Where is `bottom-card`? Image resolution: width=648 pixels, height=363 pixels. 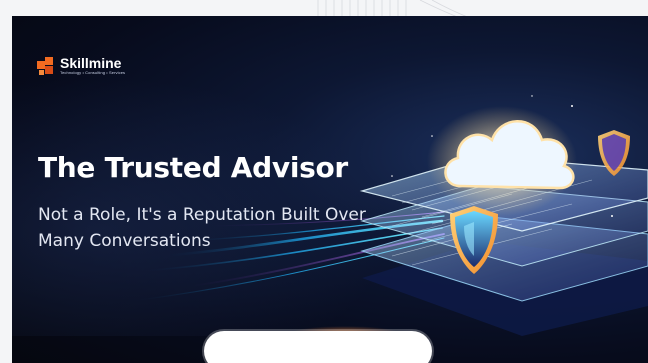 bottom-card is located at coordinates (318, 347).